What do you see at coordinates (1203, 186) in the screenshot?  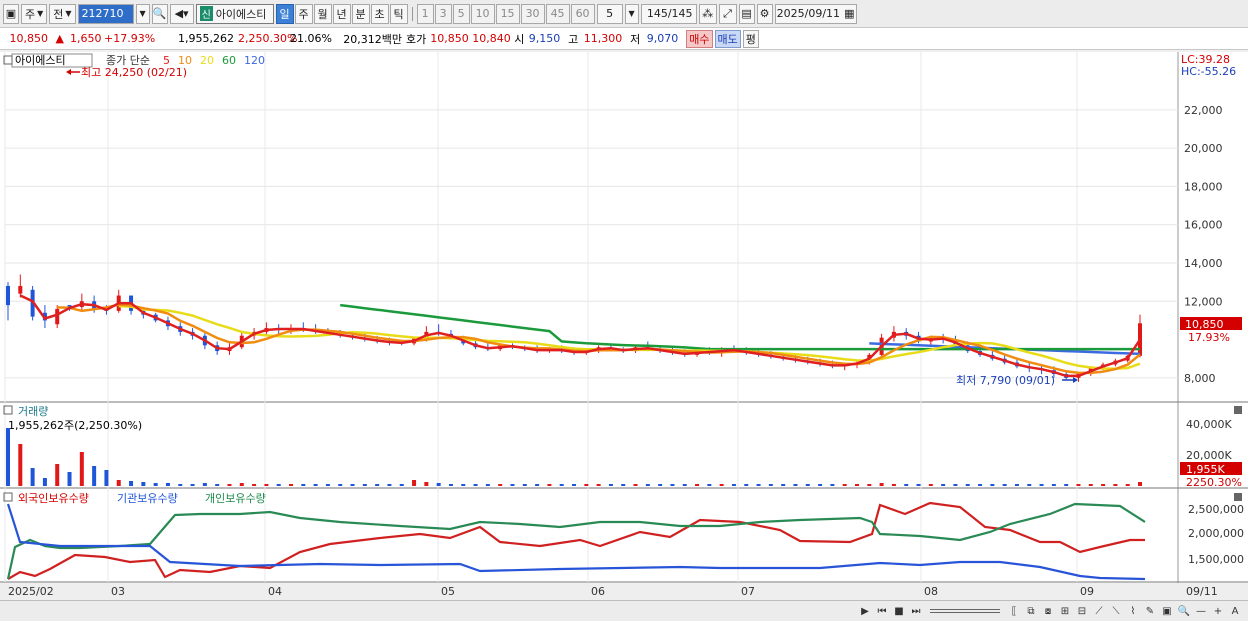 I see `y-tick-label: 18,000` at bounding box center [1203, 186].